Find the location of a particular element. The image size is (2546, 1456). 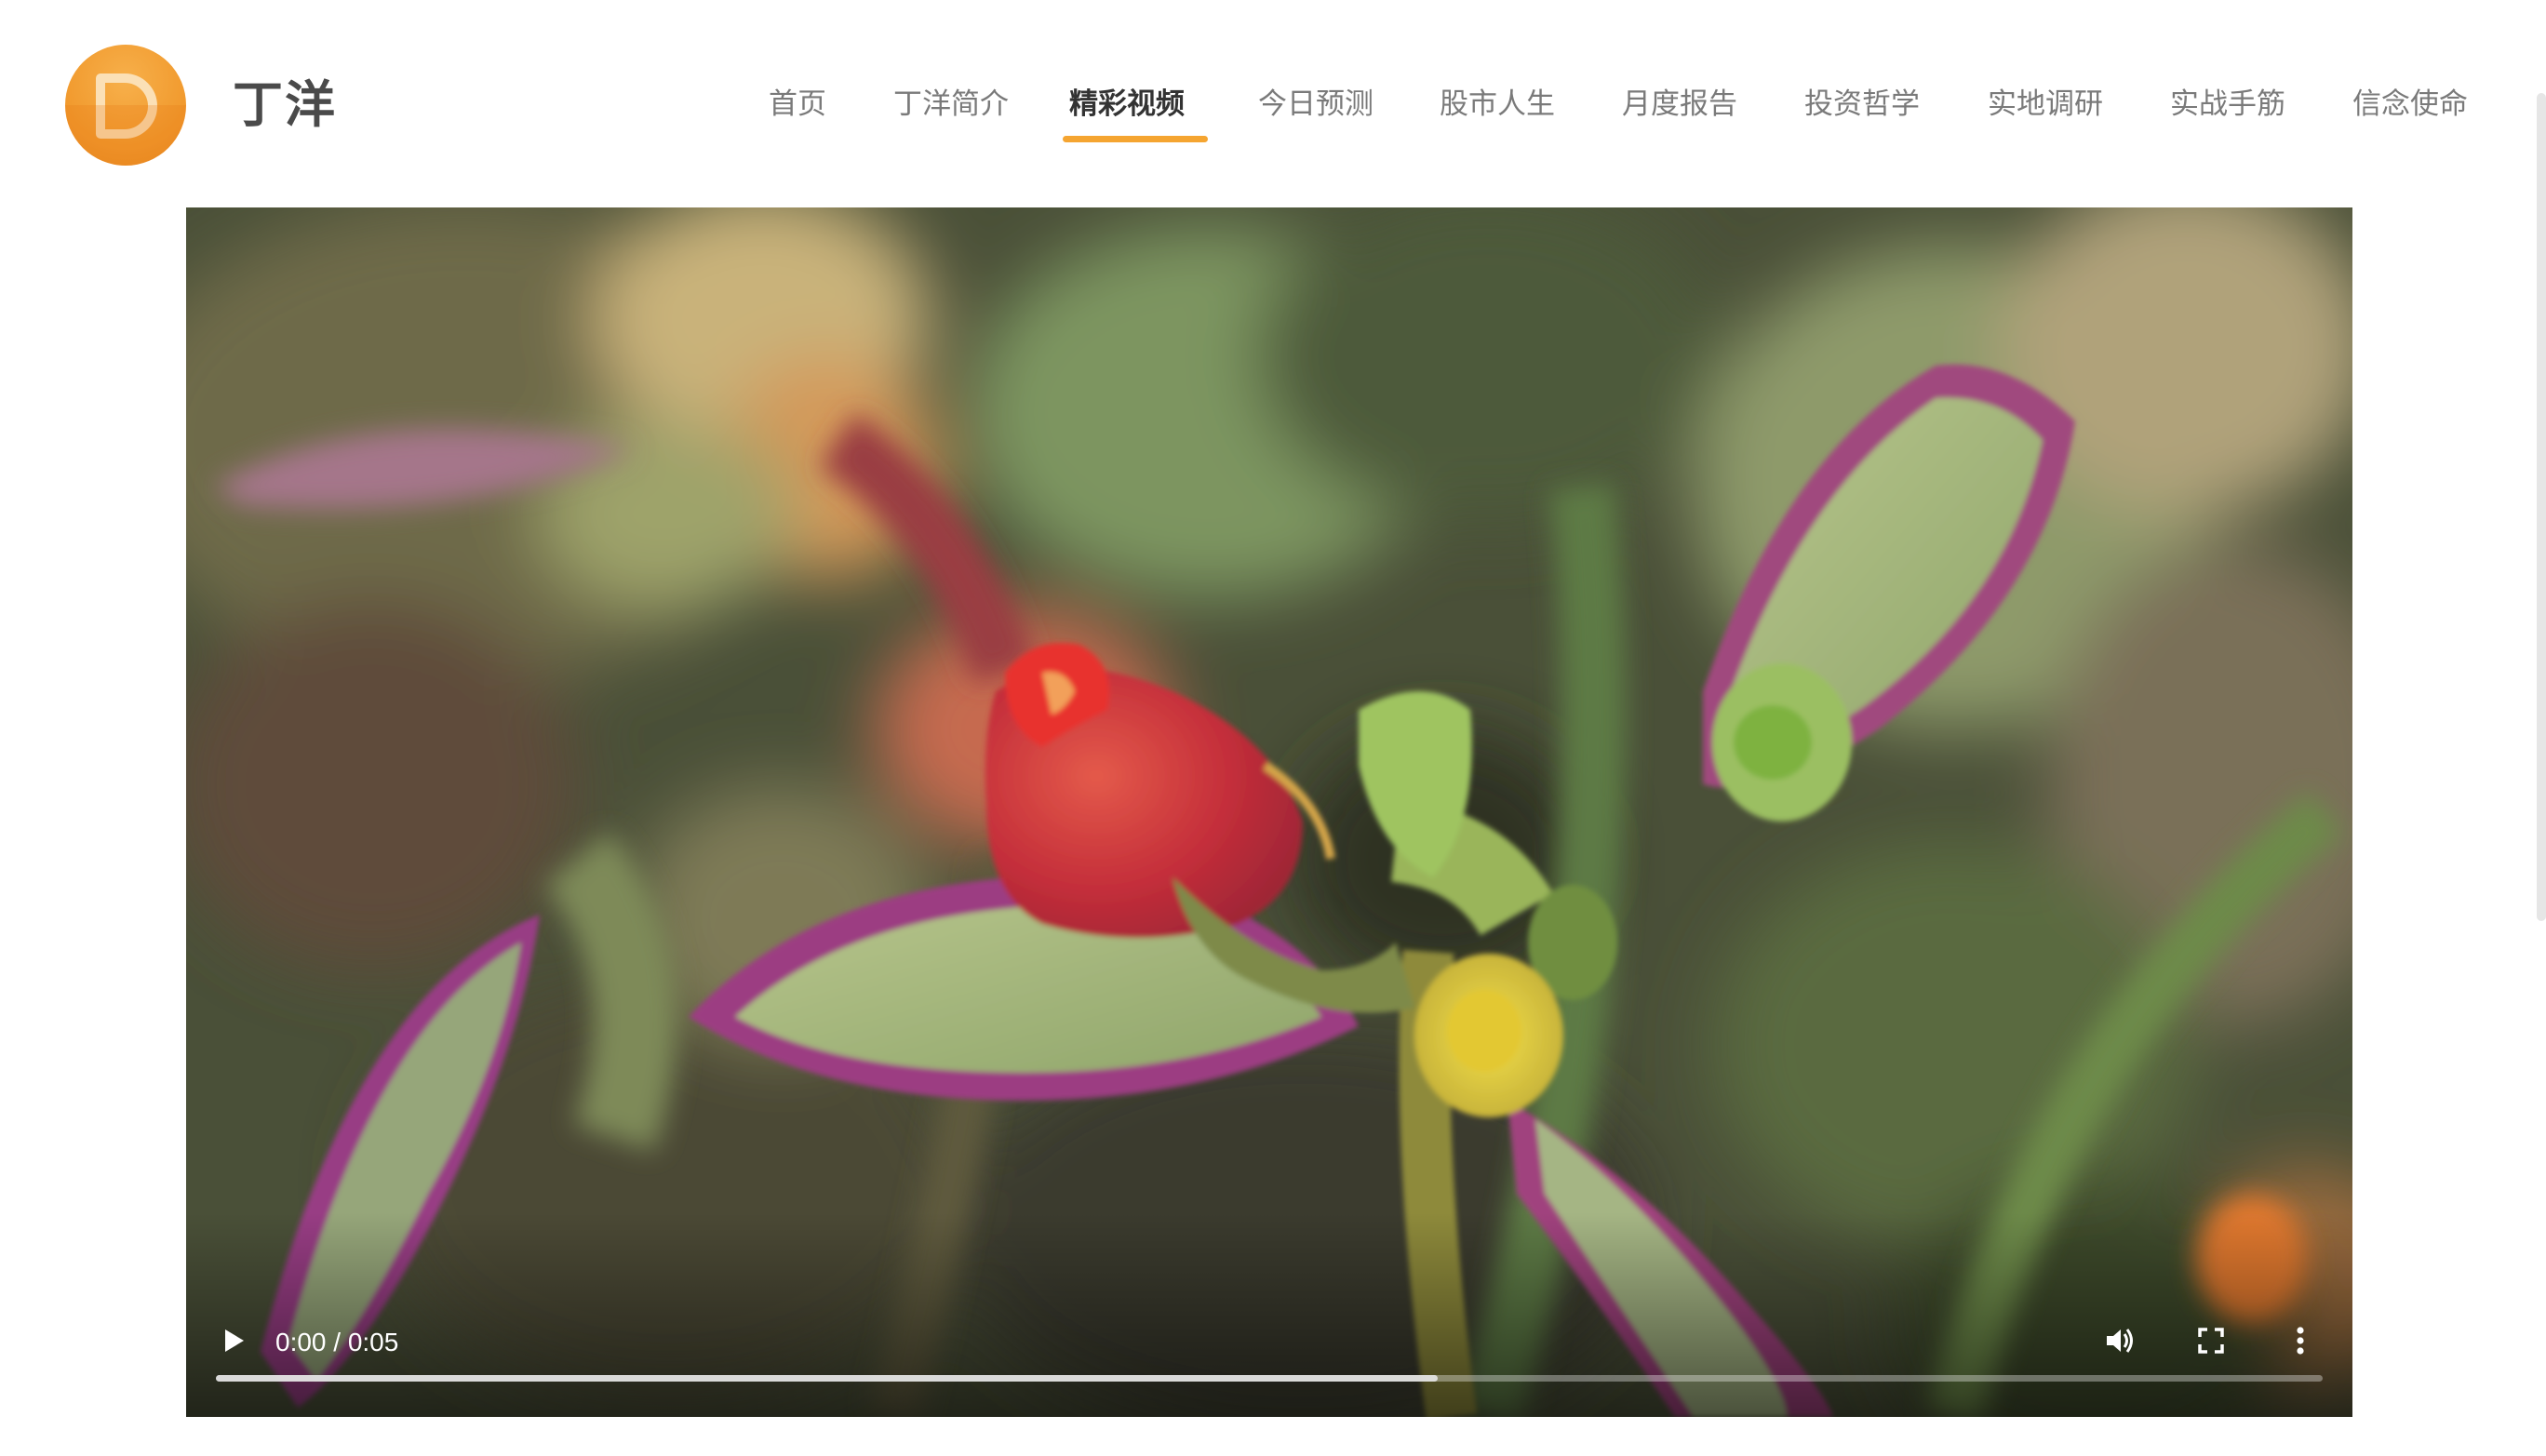

nav-item-market-life: 股市人生 is located at coordinates (1497, 104).